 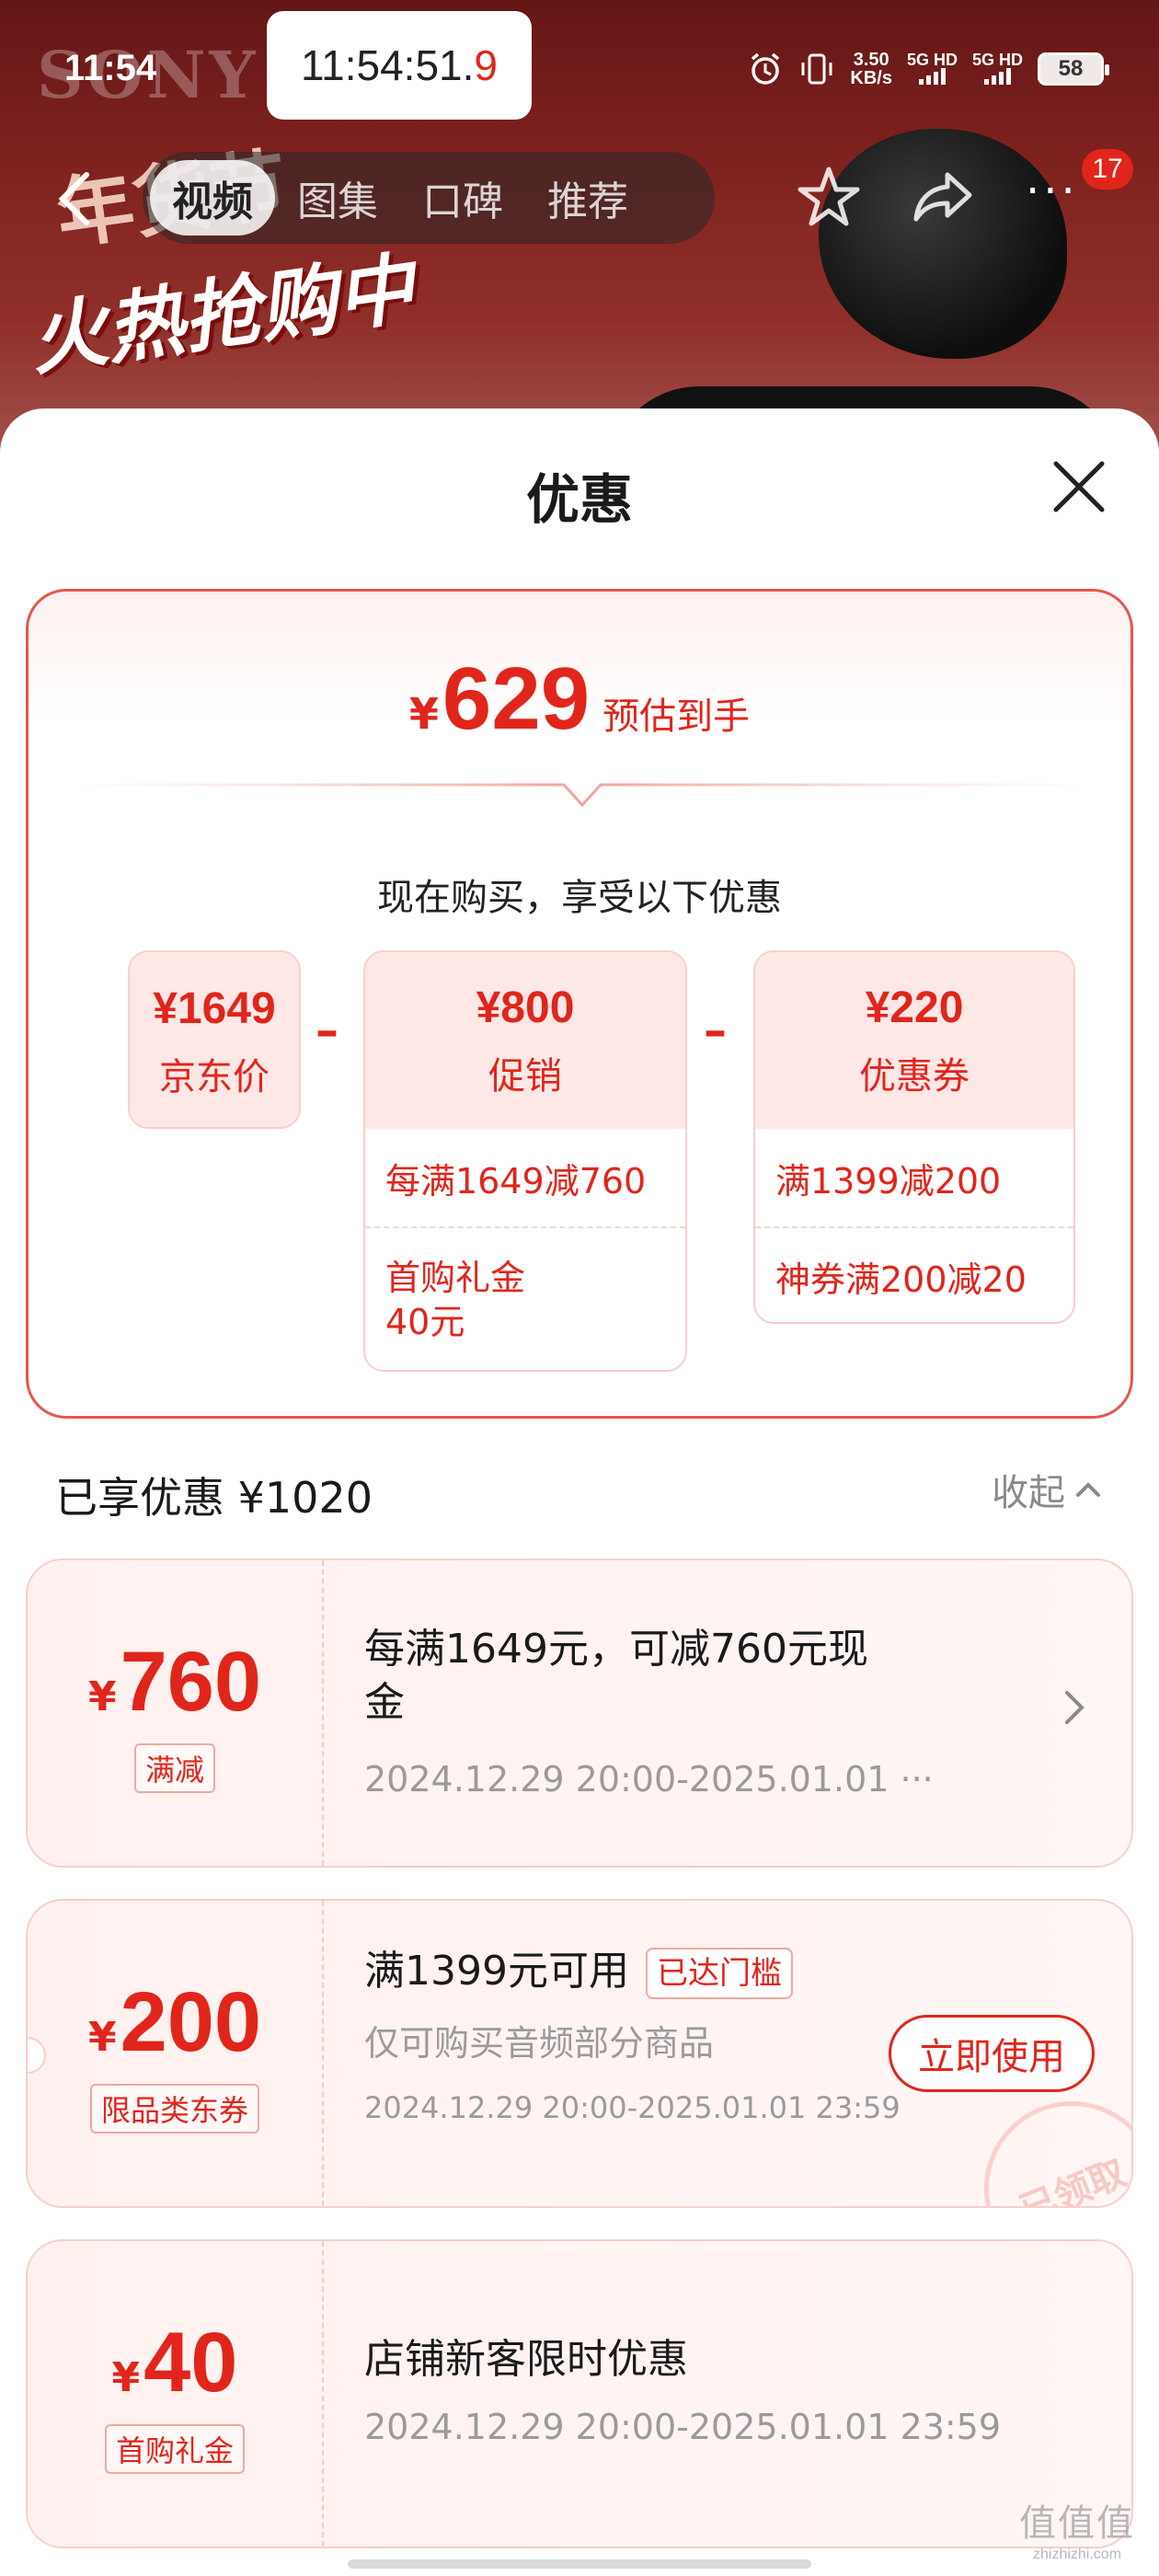 I want to click on tab-video: 视频, so click(x=212, y=198).